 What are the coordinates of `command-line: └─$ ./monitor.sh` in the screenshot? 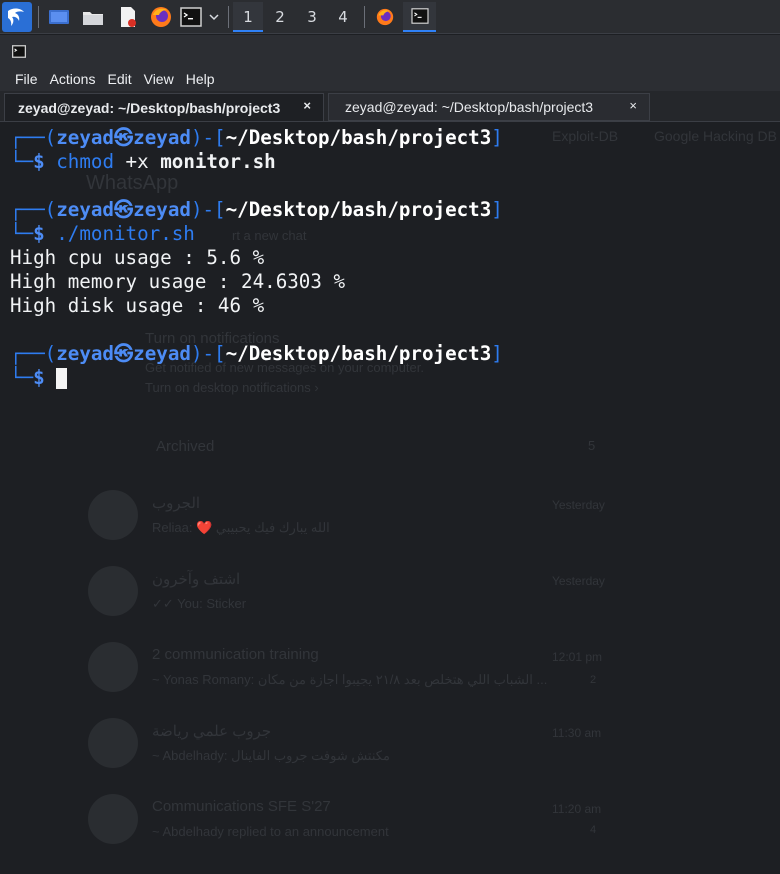 It's located at (102, 234).